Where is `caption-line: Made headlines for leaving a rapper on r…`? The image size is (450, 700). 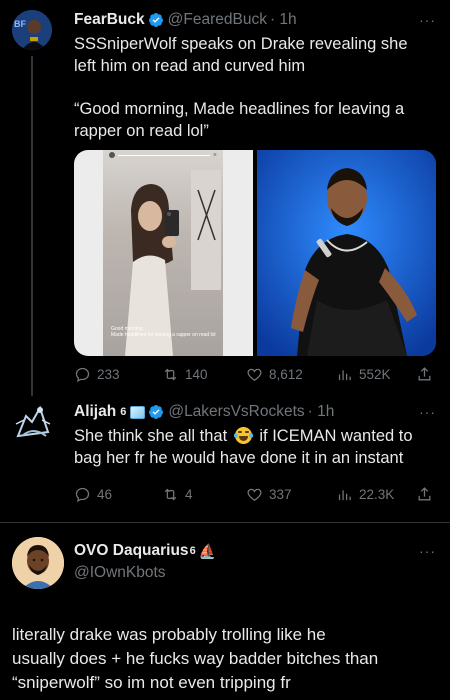
caption-line: Made headlines for leaving a rapper on r… is located at coordinates (163, 335).